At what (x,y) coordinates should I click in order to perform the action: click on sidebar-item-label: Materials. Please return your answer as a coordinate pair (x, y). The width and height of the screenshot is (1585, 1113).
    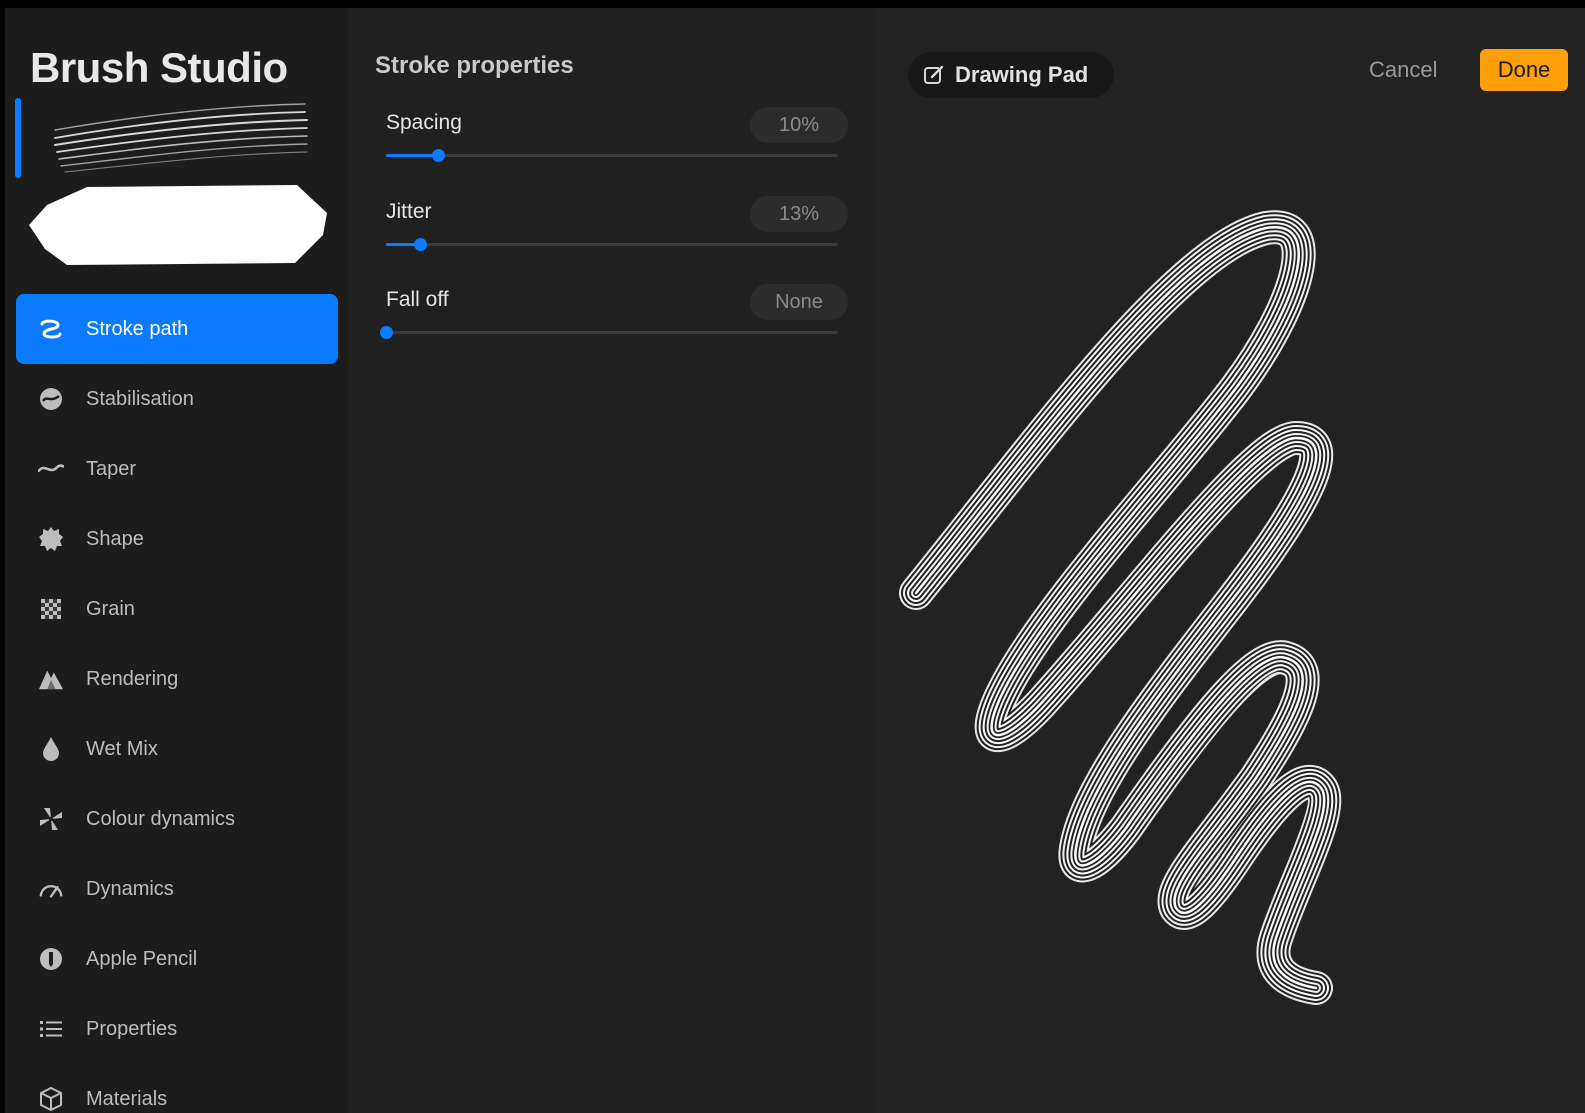
    Looking at the image, I should click on (127, 1098).